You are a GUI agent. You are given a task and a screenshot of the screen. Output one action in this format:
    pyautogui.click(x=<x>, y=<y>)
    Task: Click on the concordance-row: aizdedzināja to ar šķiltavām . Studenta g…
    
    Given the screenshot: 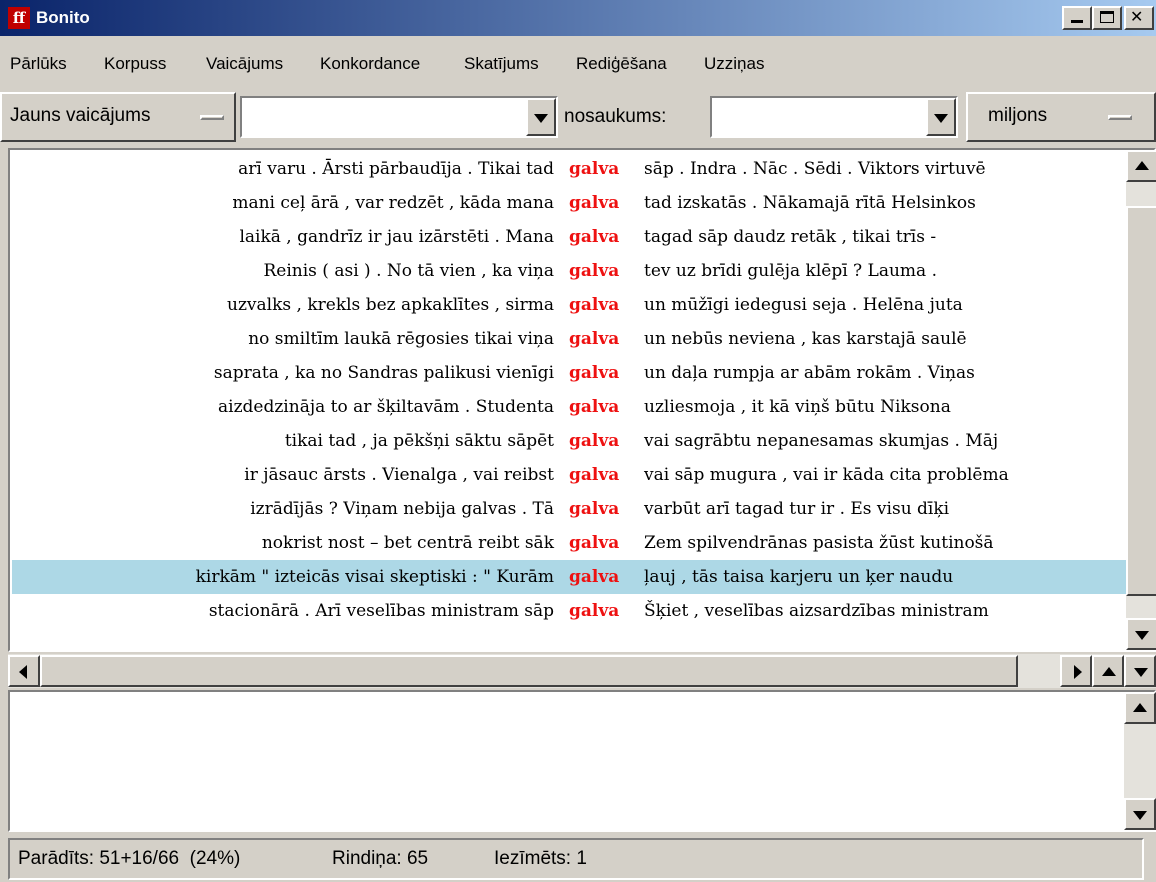 What is the action you would take?
    pyautogui.click(x=569, y=407)
    